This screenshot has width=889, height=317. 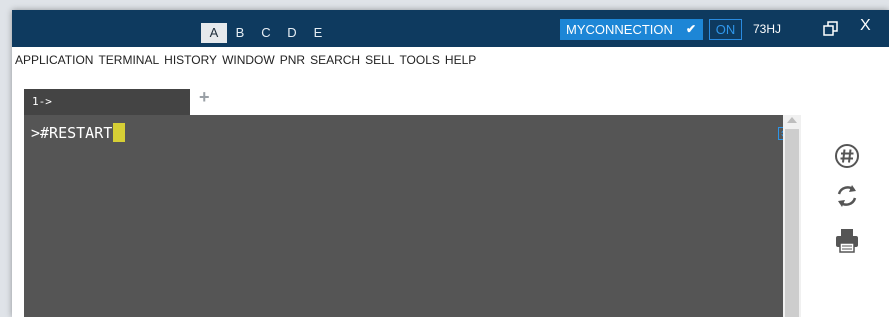 I want to click on menu-tools: TOOLS, so click(x=419, y=60).